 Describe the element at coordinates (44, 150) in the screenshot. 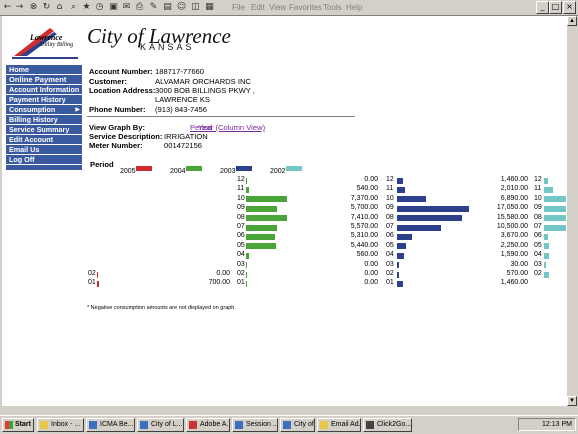

I see `sidebar-item-8: Email Us` at that location.